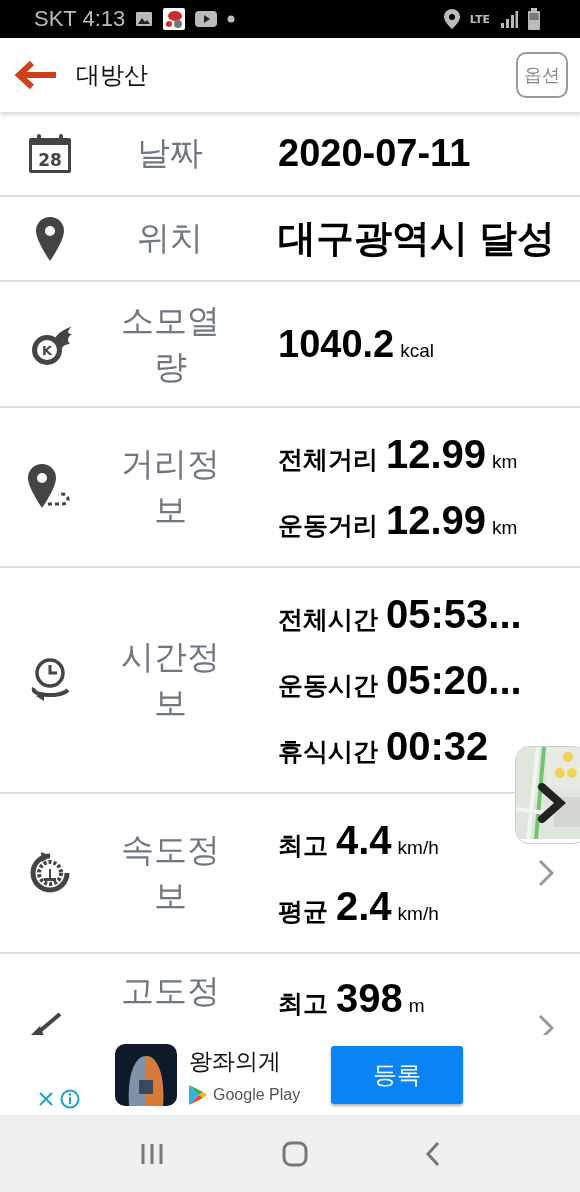 The width and height of the screenshot is (580, 1192). What do you see at coordinates (80, 19) in the screenshot?
I see `status-time: SKT 4:13` at bounding box center [80, 19].